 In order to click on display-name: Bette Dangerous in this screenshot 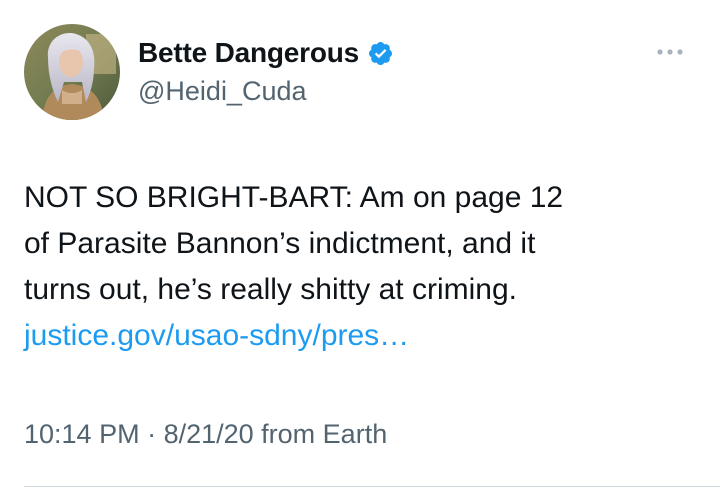, I will do `click(248, 53)`.